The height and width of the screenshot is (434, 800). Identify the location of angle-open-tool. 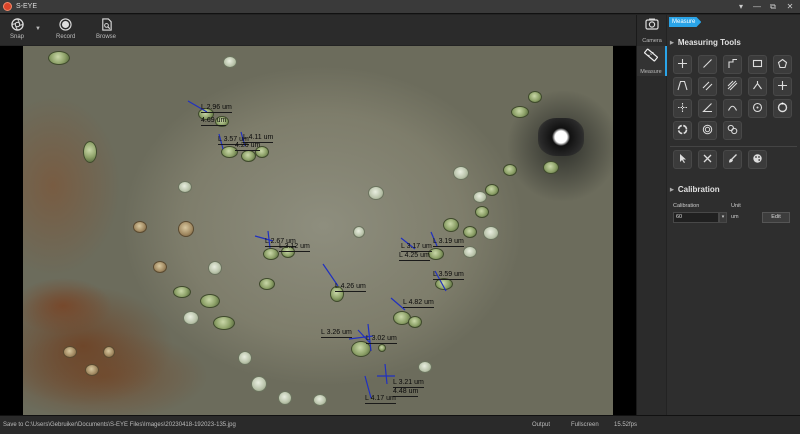
(682, 86).